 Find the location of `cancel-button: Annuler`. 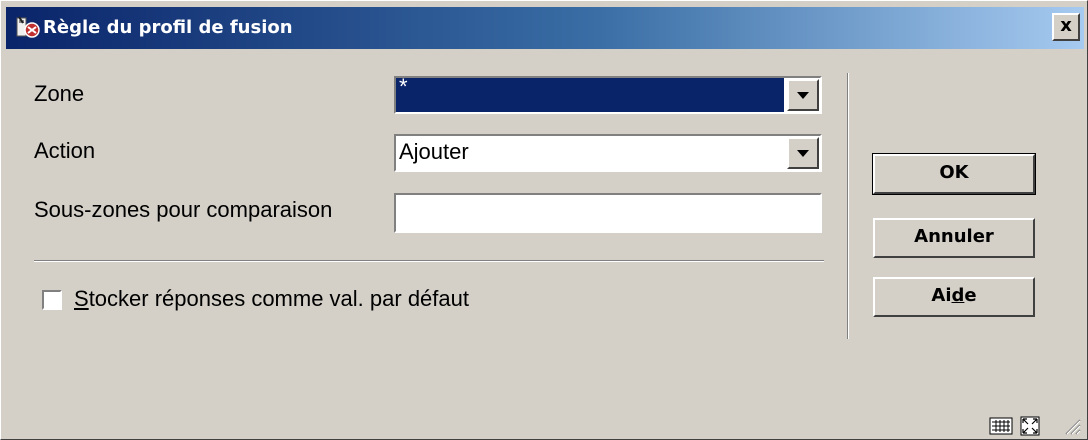

cancel-button: Annuler is located at coordinates (954, 238).